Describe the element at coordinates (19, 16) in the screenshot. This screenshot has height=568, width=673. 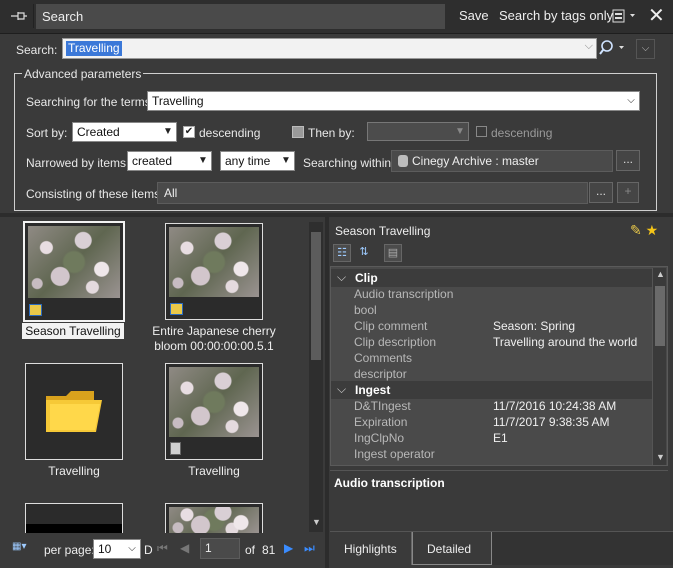
I see `pin-icon` at that location.